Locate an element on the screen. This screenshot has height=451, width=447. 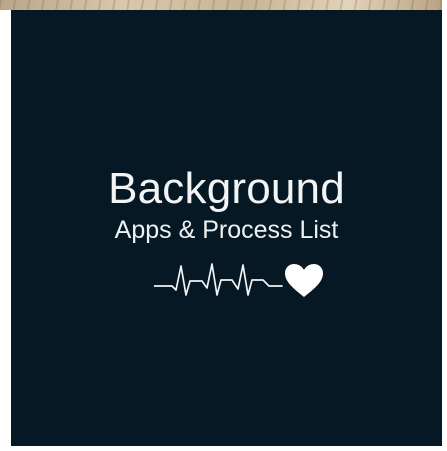
app-subtitle: Apps & Process List is located at coordinates (226, 230).